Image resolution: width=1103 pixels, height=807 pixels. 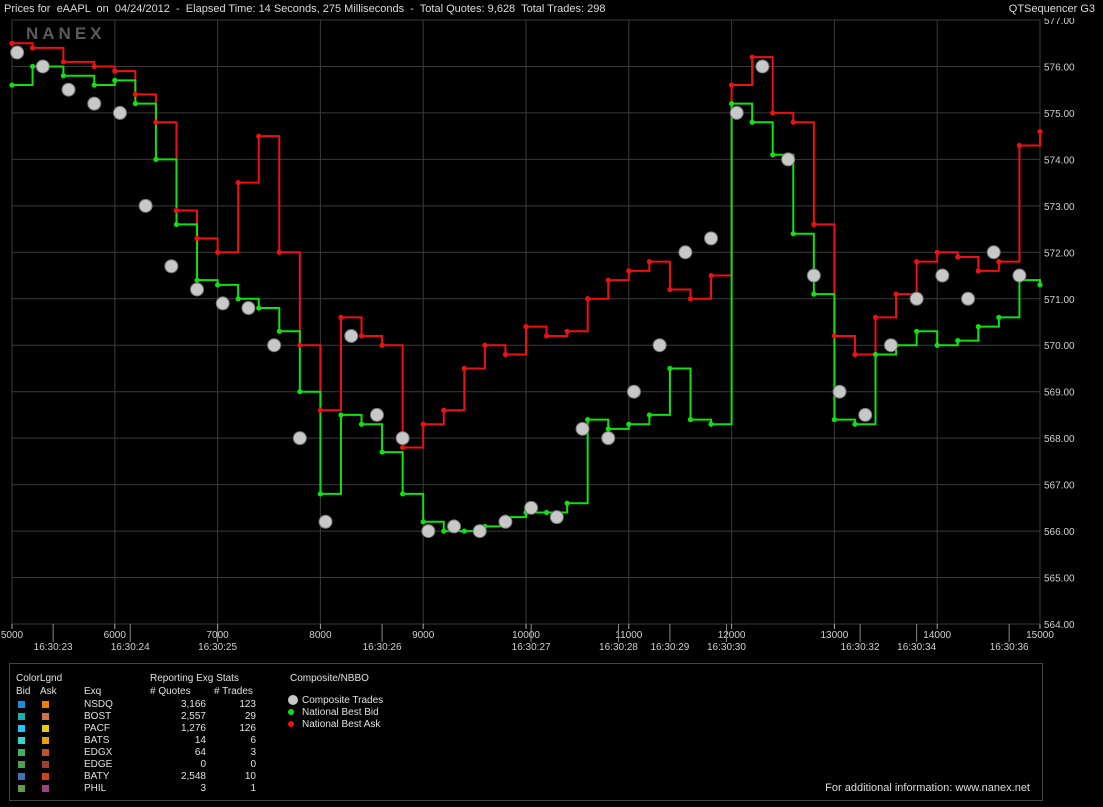 What do you see at coordinates (1059, 579) in the screenshot?
I see `y-tick-label: 565.00` at bounding box center [1059, 579].